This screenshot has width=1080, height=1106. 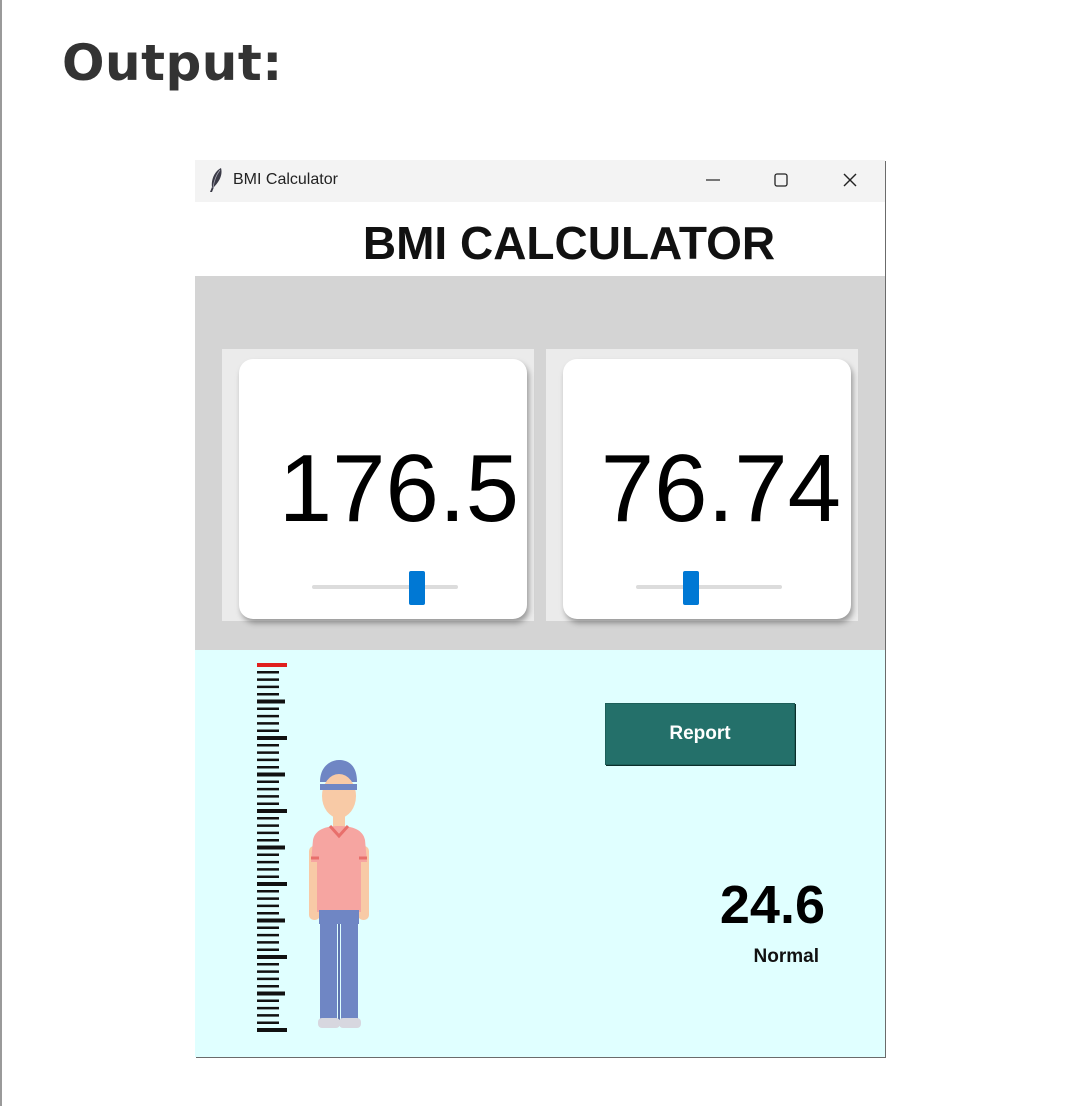 What do you see at coordinates (285, 179) in the screenshot?
I see `window-title: BMI Calculator` at bounding box center [285, 179].